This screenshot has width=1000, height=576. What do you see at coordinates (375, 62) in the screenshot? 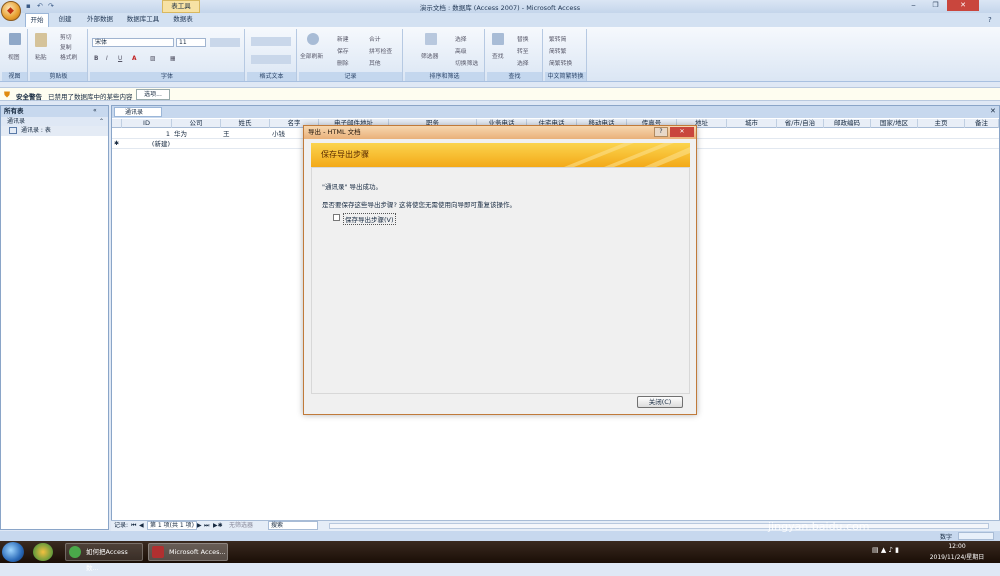
I see `more-button: 其他` at bounding box center [375, 62].